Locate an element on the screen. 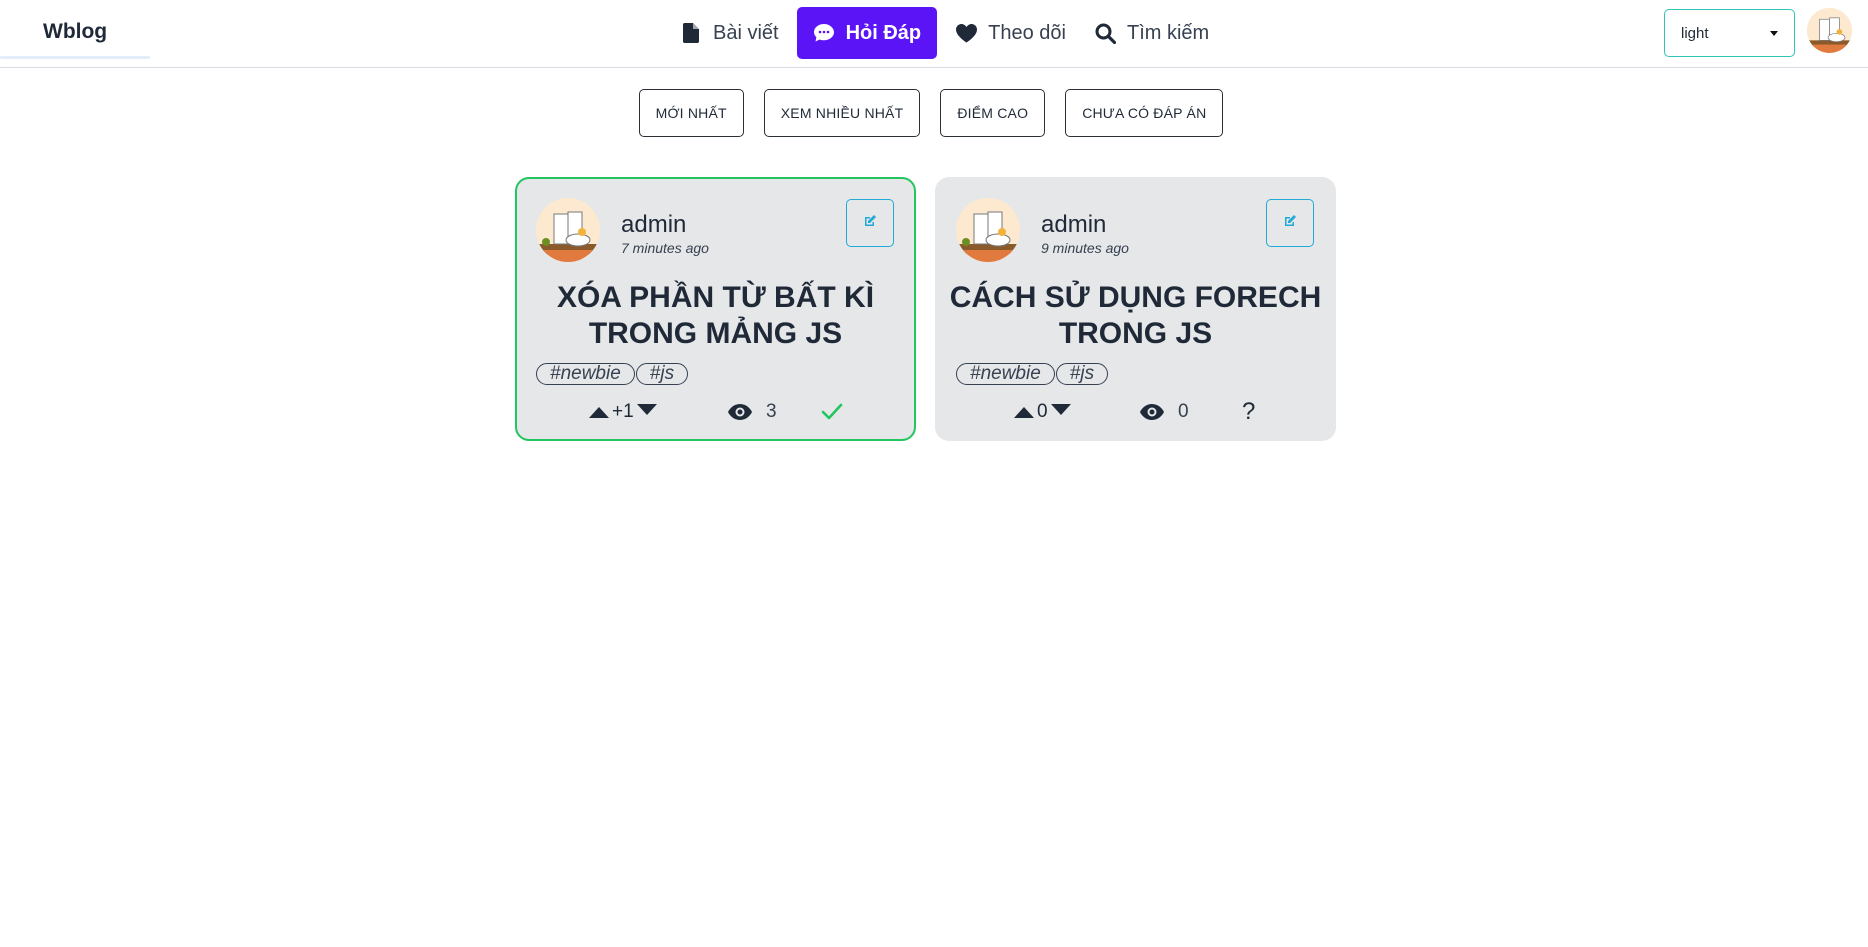 The image size is (1868, 947). chat-bubble-icon is located at coordinates (824, 33).